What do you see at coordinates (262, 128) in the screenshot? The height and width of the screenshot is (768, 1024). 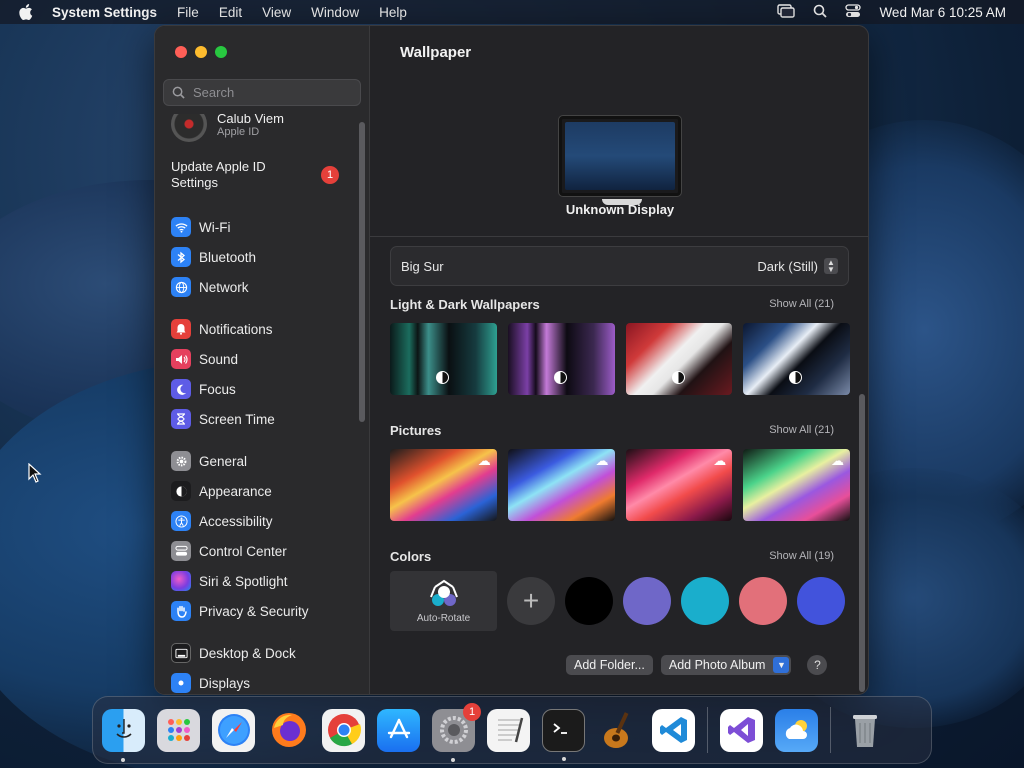 I see `apple-id-account: Calub Viem Apple ID` at bounding box center [262, 128].